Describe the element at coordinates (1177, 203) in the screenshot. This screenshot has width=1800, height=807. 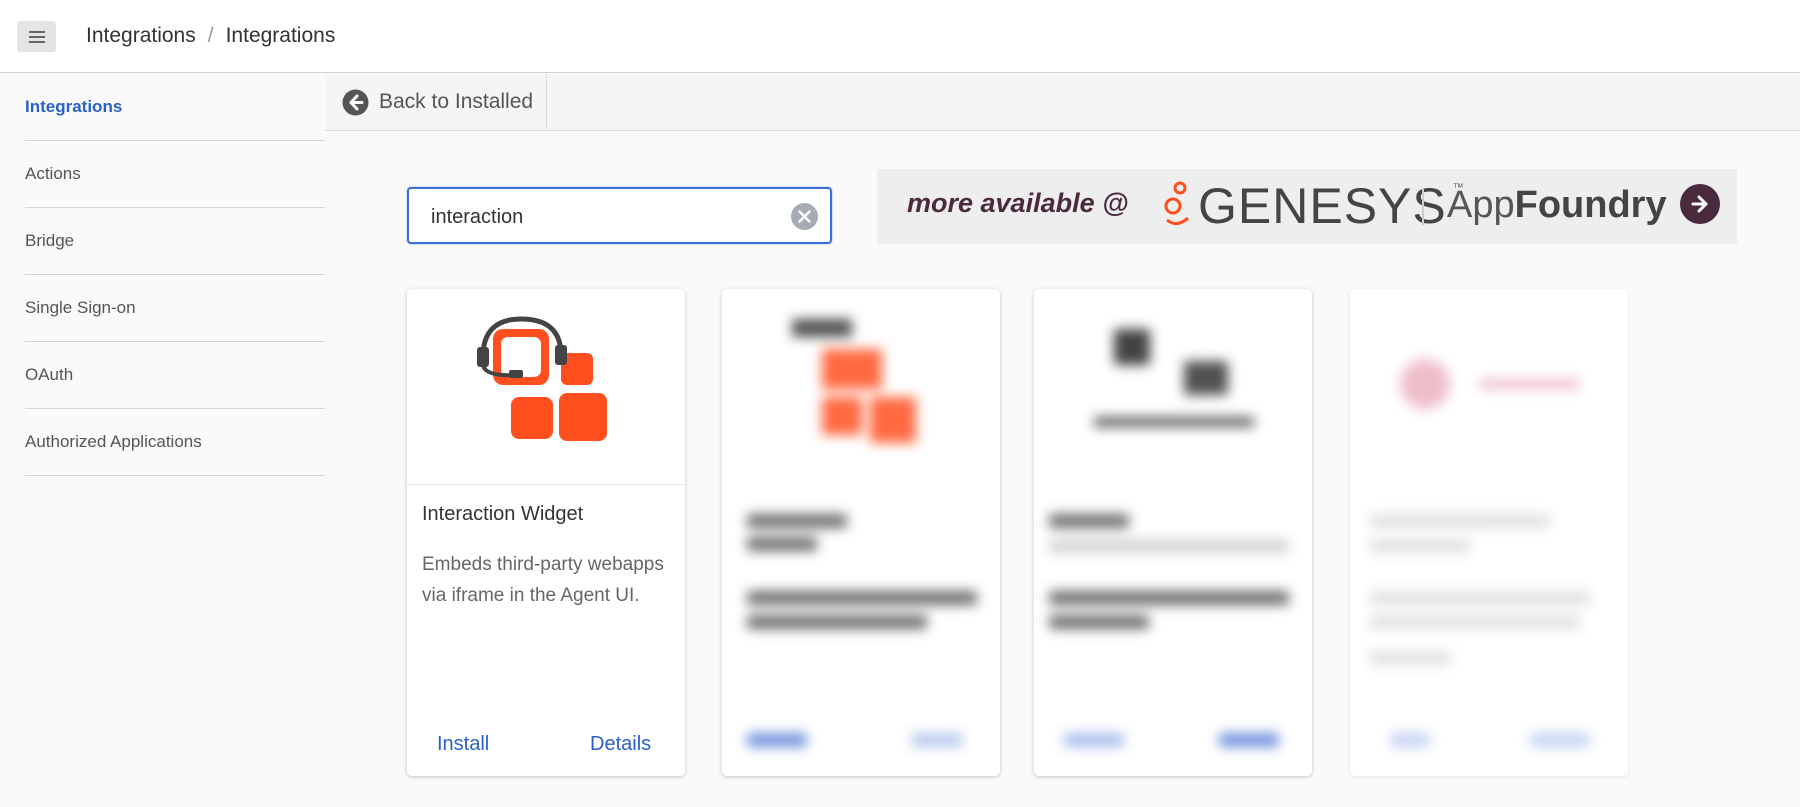
I see `genesys-mark-icon` at that location.